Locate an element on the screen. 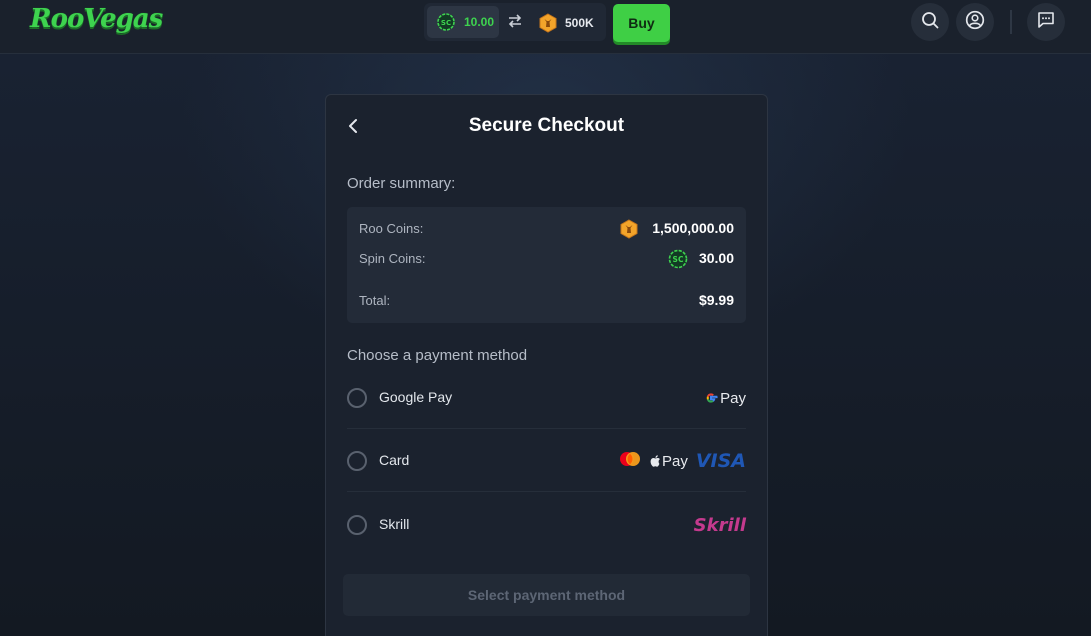 The width and height of the screenshot is (1091, 636). roovegas-logo: RooVegas is located at coordinates (96, 19).